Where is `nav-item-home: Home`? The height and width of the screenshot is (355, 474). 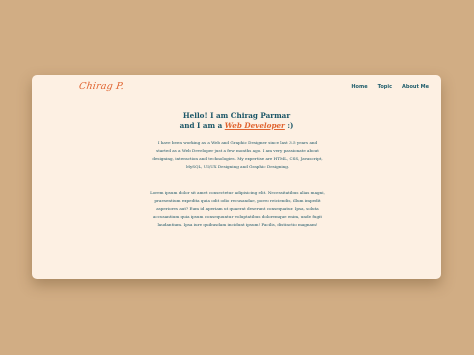 nav-item-home: Home is located at coordinates (359, 87).